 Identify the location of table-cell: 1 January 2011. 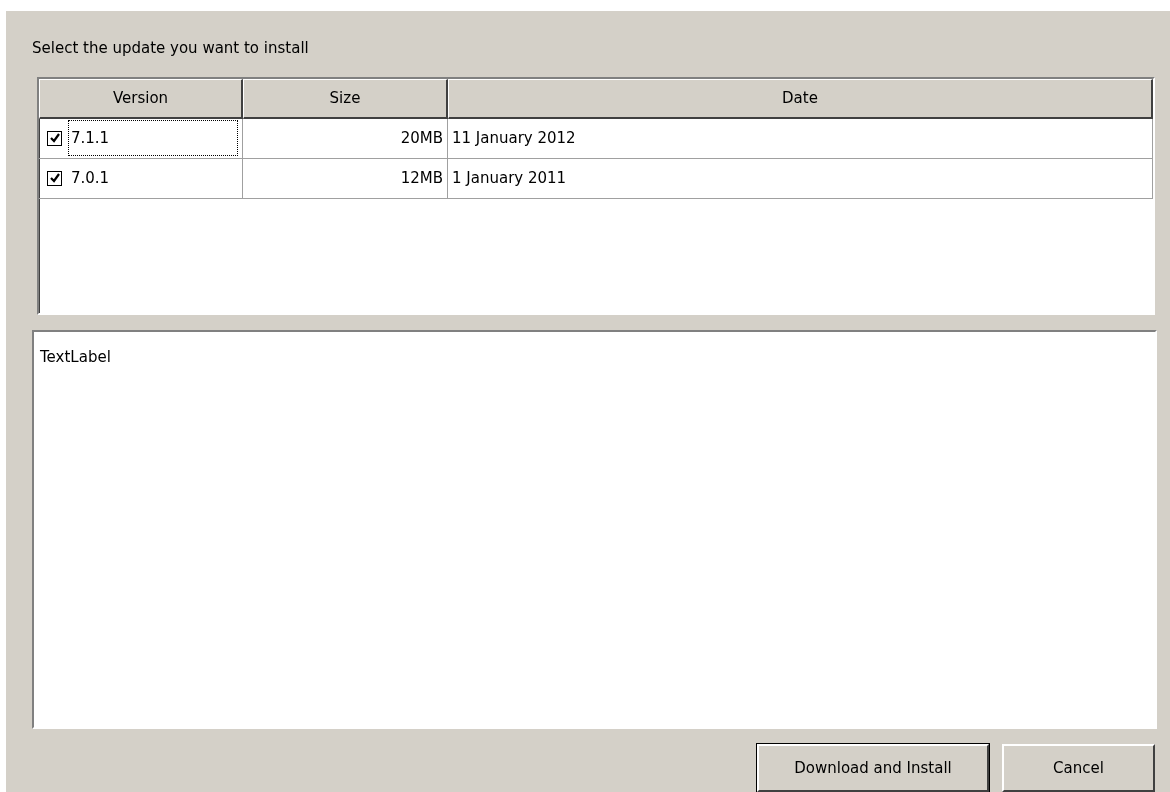
(509, 178).